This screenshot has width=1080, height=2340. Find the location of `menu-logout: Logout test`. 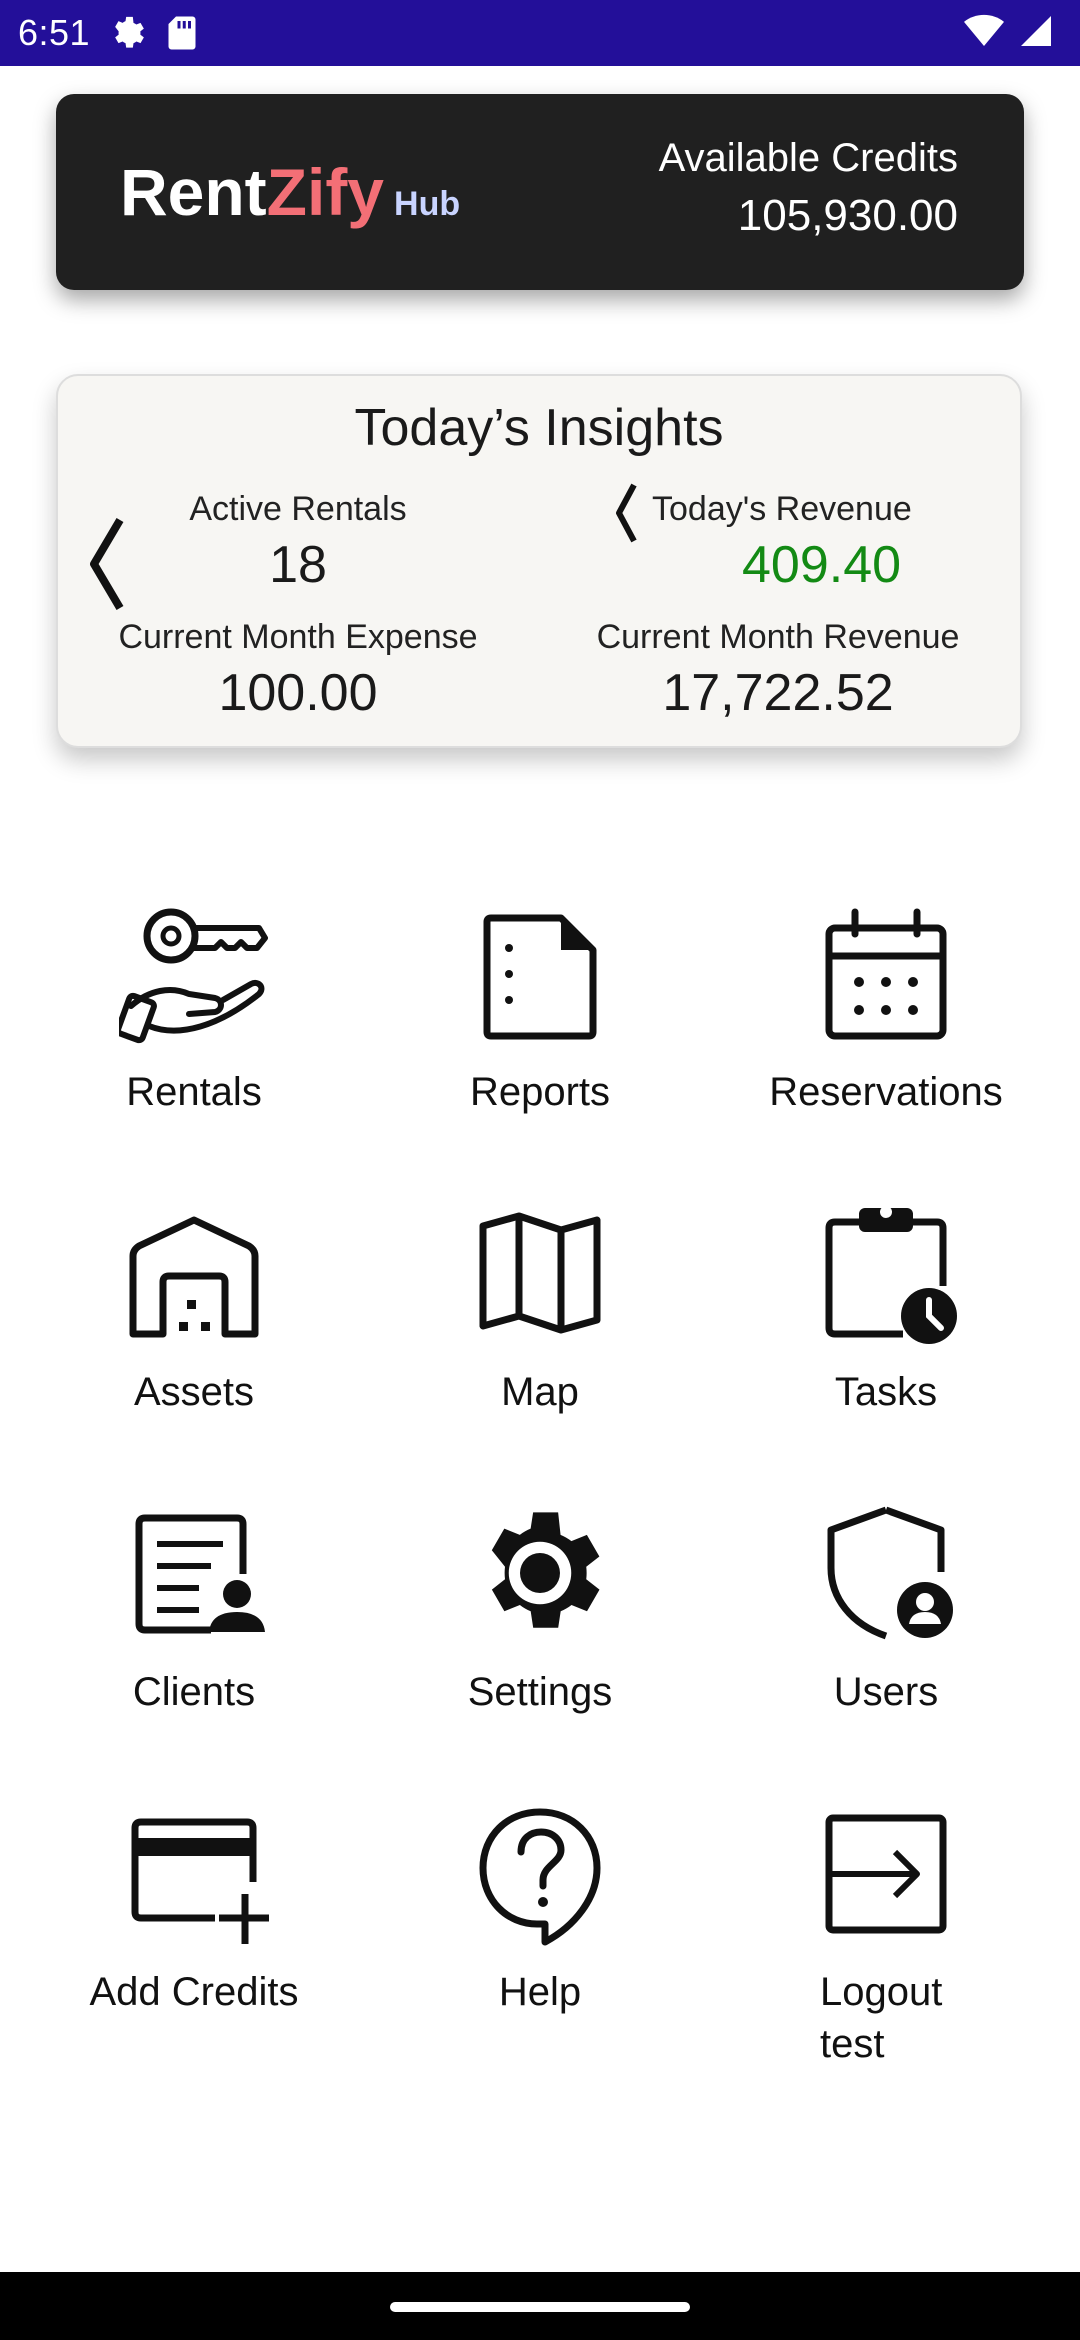

menu-logout: Logout test is located at coordinates (886, 1932).